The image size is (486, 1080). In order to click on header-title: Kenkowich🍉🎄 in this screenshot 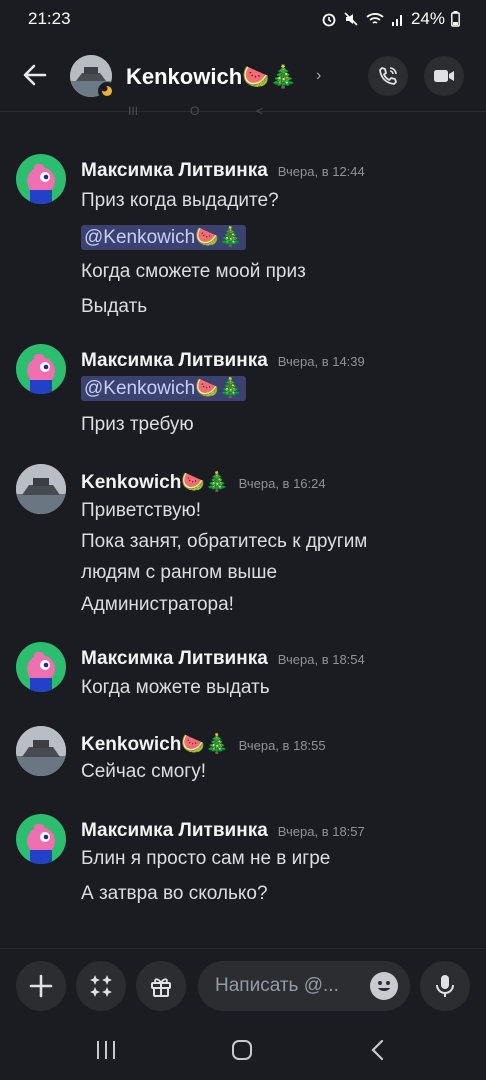, I will do `click(211, 77)`.